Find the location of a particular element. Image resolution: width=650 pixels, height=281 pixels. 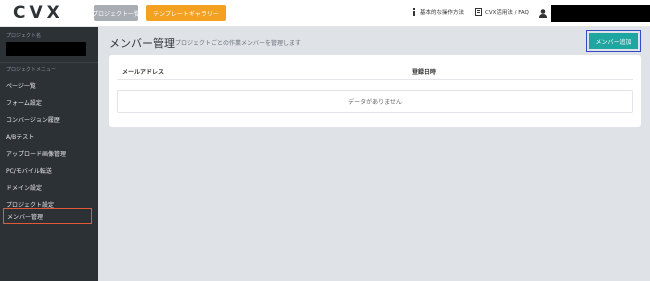

info-book-icon is located at coordinates (414, 12).